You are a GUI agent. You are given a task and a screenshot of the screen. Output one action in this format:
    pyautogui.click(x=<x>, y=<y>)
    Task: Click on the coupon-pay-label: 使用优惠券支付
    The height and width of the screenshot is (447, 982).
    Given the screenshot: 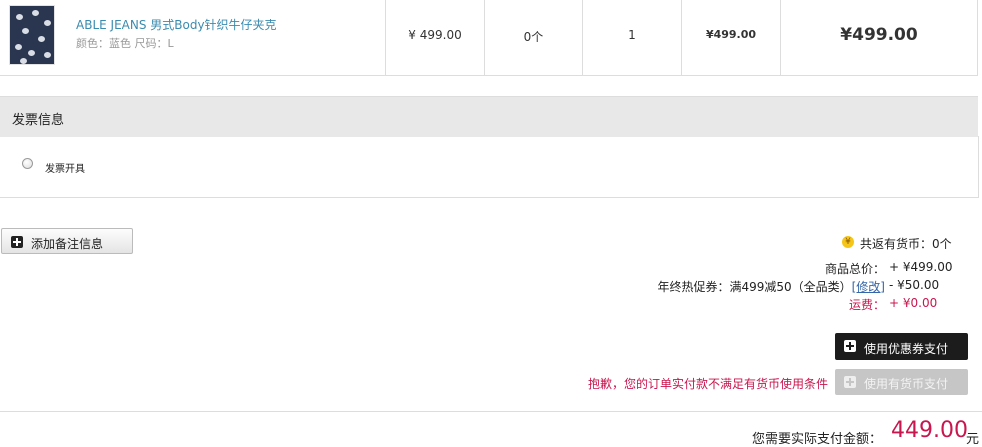 What is the action you would take?
    pyautogui.click(x=906, y=349)
    